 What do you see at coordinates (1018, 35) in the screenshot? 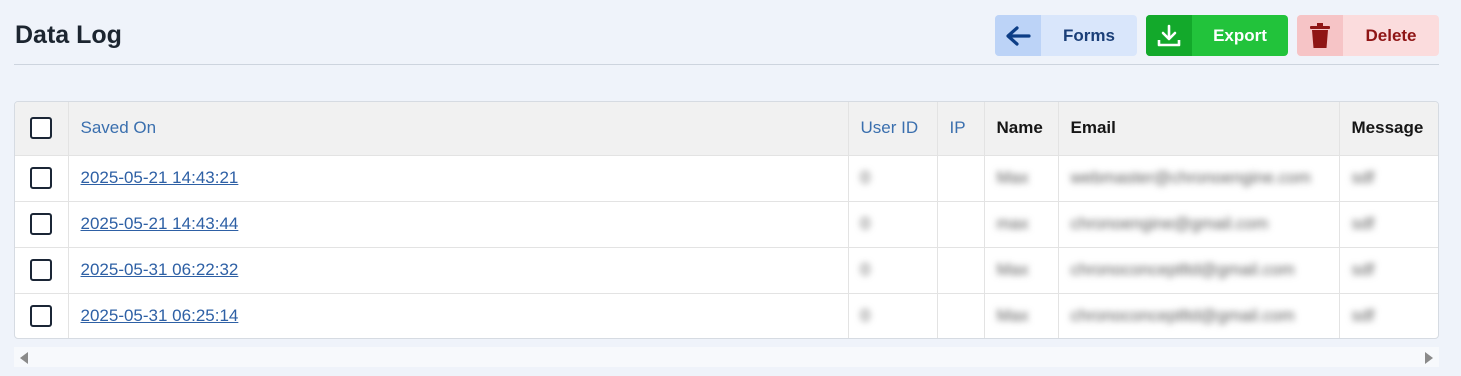
I see `arrow-left-icon` at bounding box center [1018, 35].